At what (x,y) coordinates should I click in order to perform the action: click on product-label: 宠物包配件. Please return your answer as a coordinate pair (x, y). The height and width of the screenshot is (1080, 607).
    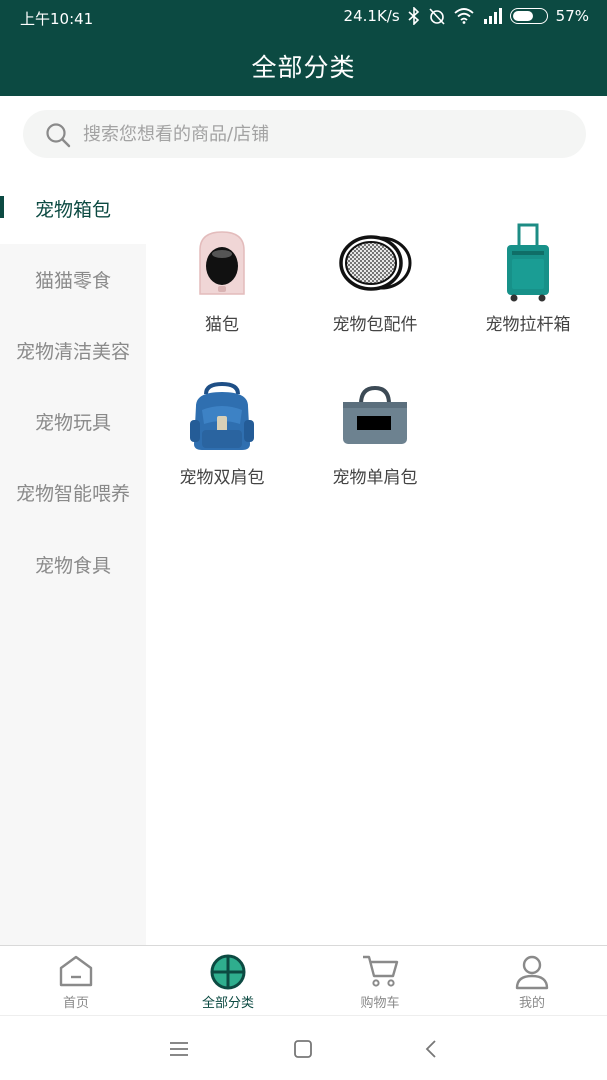
    Looking at the image, I should click on (375, 325).